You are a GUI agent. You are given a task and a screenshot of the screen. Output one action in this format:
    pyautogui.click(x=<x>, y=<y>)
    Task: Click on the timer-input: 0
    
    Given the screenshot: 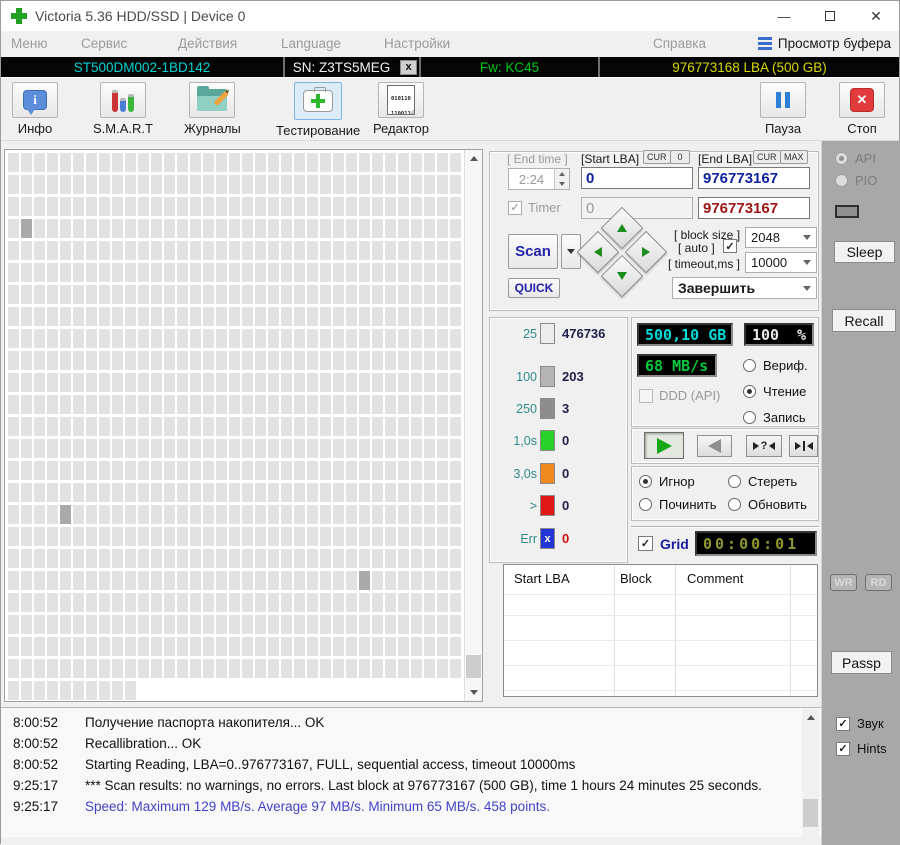 What is the action you would take?
    pyautogui.click(x=637, y=208)
    